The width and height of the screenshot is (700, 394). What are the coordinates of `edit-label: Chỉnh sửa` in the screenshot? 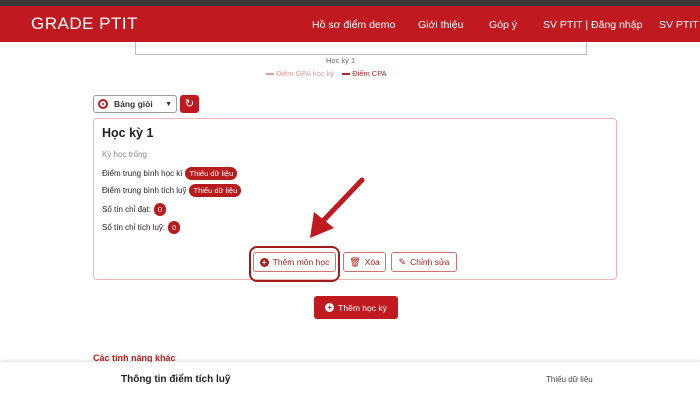 It's located at (430, 262).